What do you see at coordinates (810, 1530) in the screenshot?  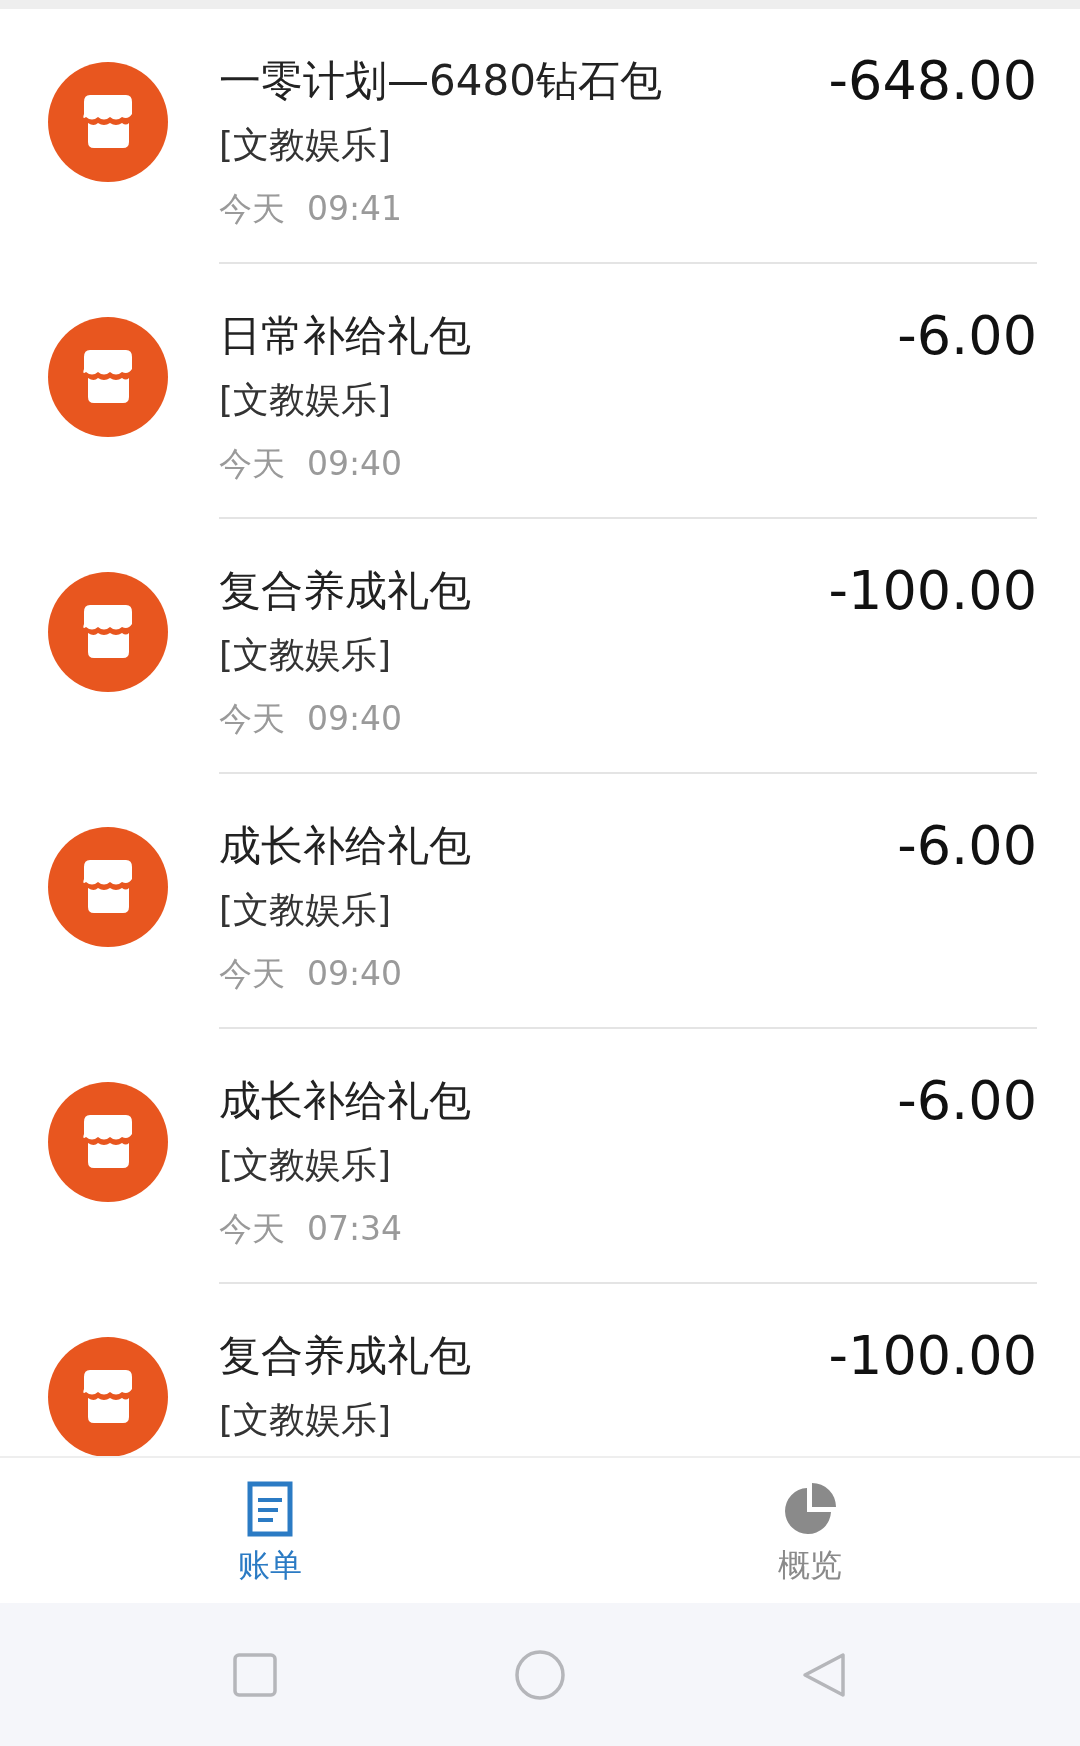 I see `tab: 概览` at bounding box center [810, 1530].